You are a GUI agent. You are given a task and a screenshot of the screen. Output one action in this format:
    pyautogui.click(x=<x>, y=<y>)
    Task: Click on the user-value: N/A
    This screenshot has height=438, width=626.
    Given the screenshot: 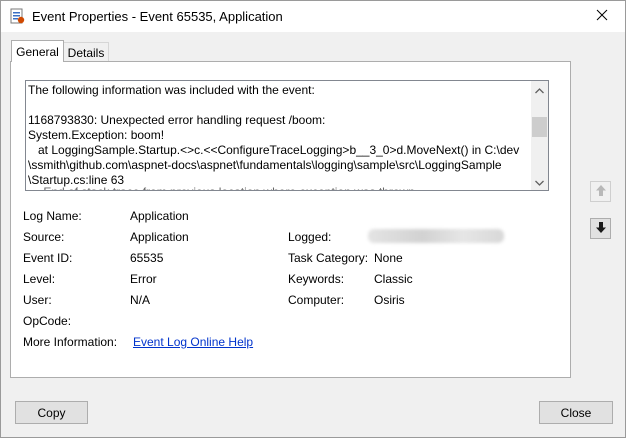 What is the action you would take?
    pyautogui.click(x=140, y=300)
    